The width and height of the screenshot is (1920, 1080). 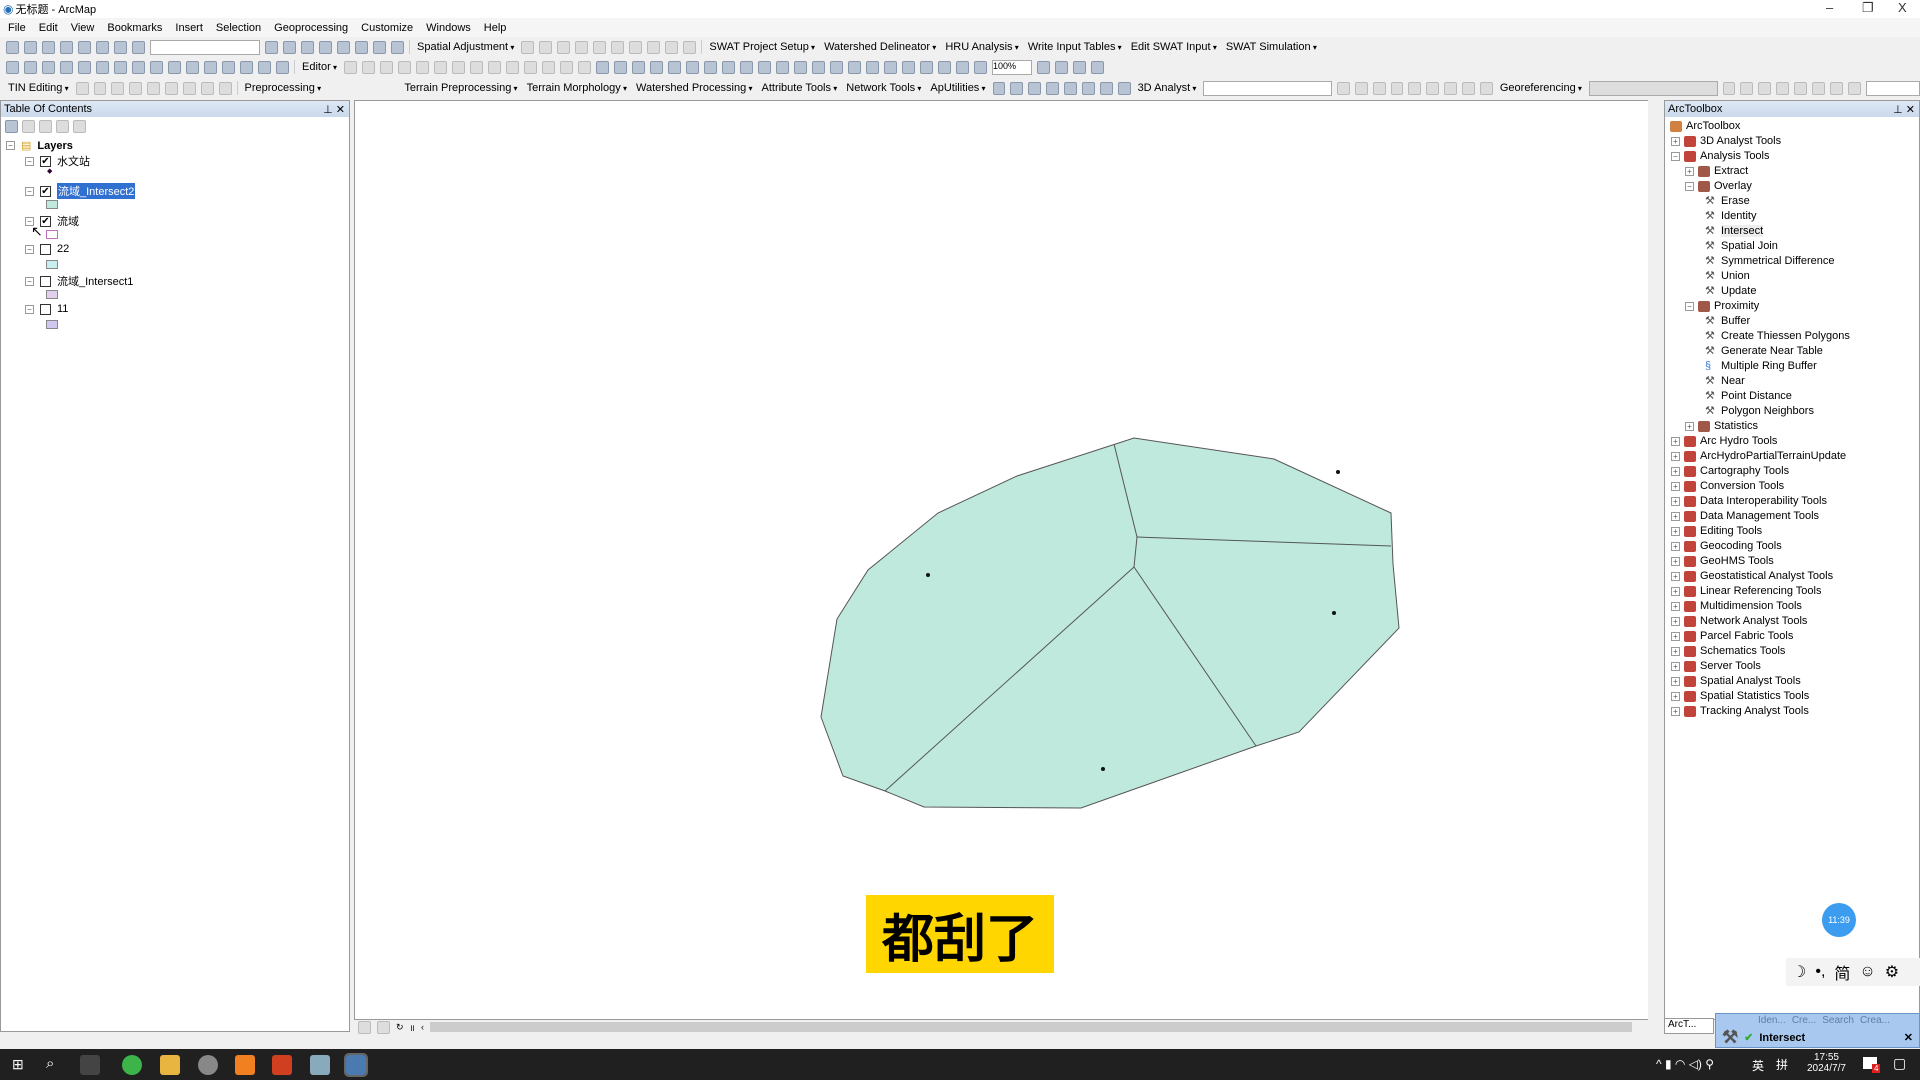 I want to click on editor-menu: Editor, so click(x=319, y=67).